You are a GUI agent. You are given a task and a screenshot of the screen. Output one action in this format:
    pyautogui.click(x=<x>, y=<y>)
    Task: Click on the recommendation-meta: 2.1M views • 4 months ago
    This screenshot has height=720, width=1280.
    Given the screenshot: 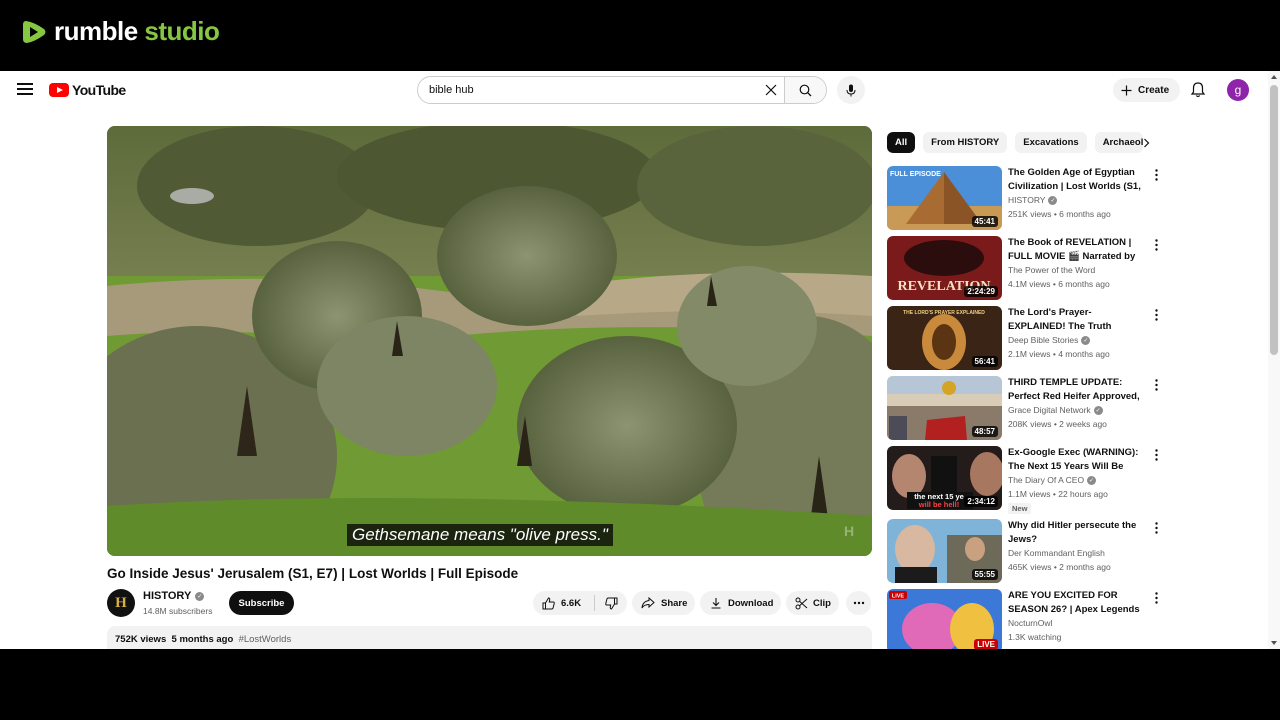 What is the action you would take?
    pyautogui.click(x=1059, y=354)
    